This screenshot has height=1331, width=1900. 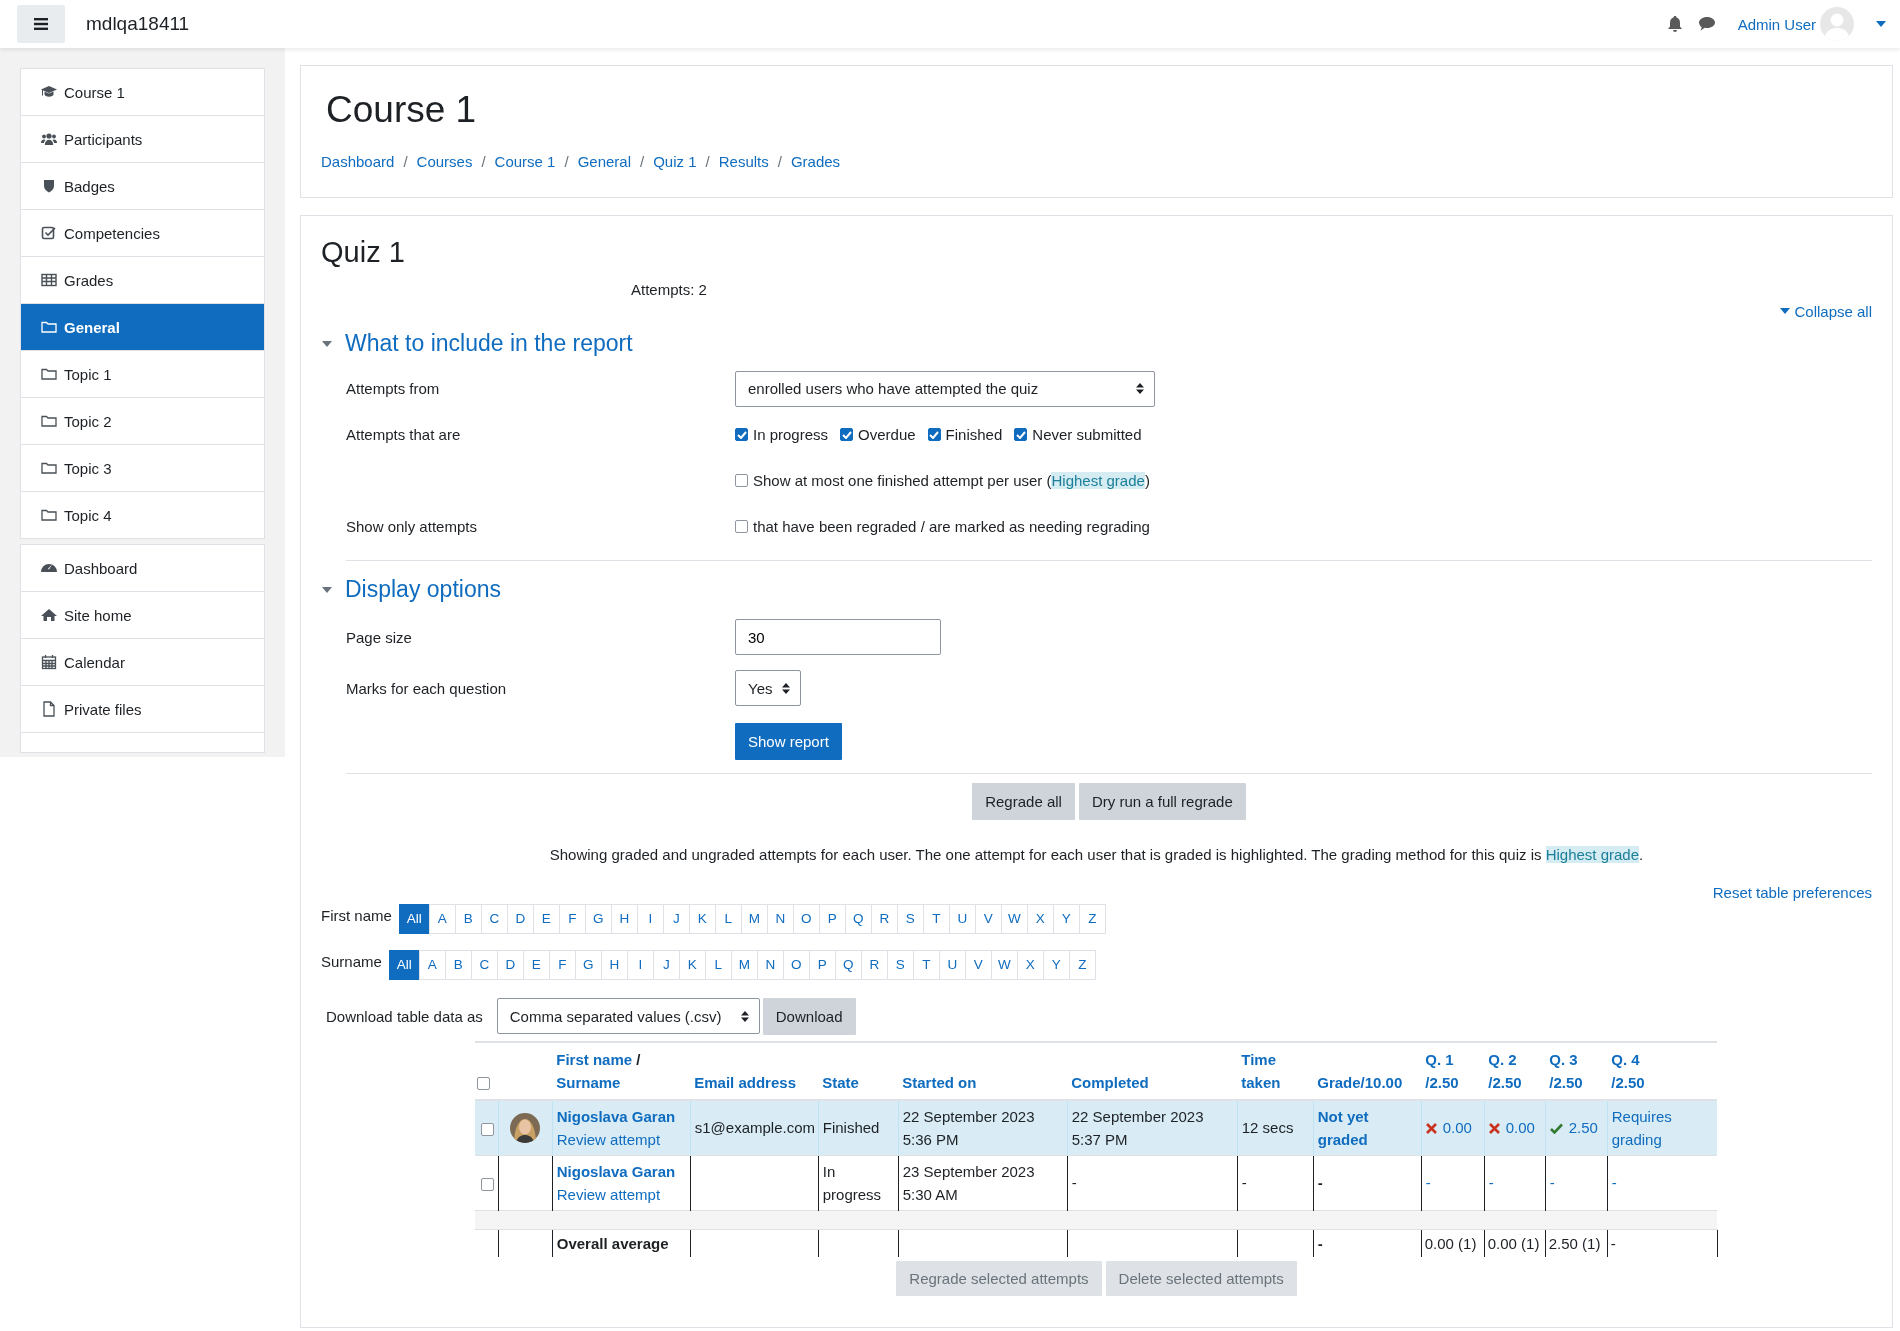 What do you see at coordinates (142, 232) in the screenshot?
I see `sidebar-item: Competencies` at bounding box center [142, 232].